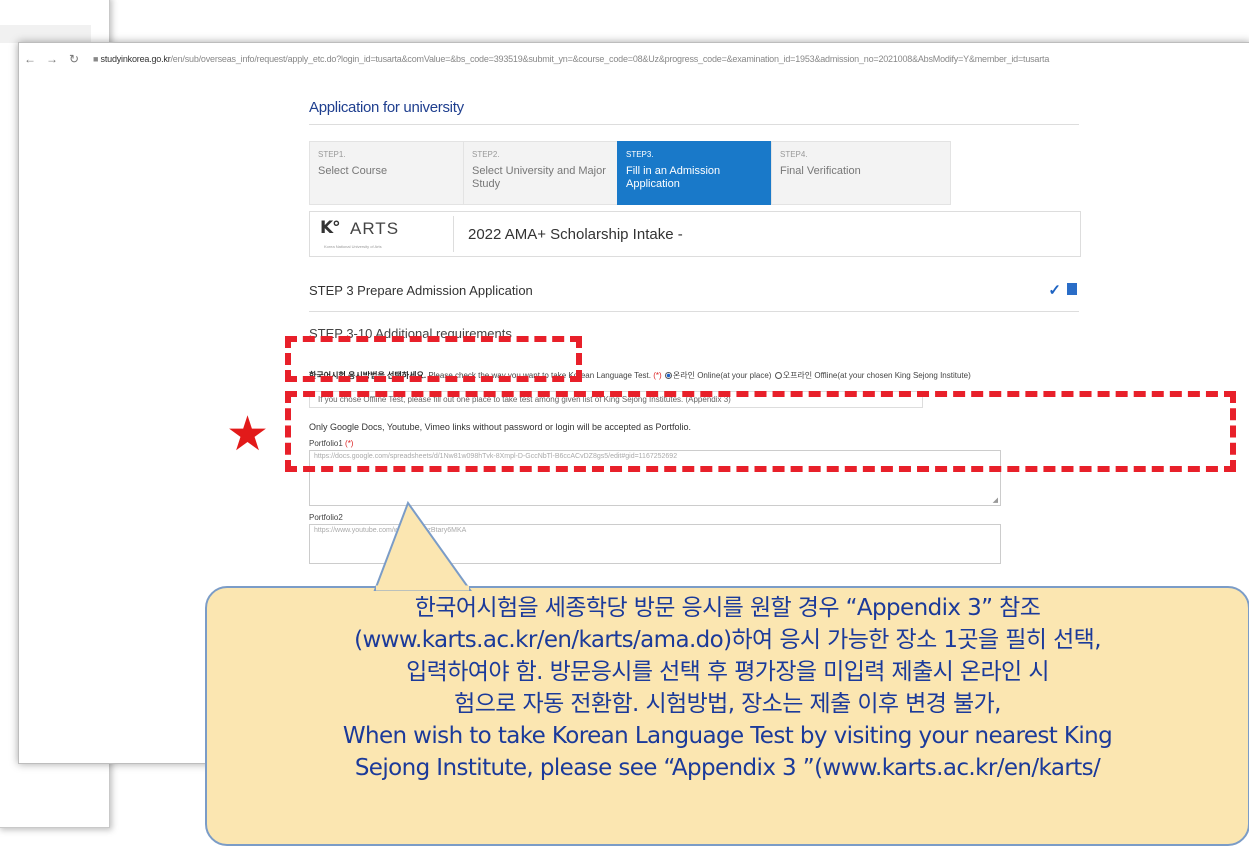 This screenshot has height=846, width=1249. What do you see at coordinates (97, 59) in the screenshot?
I see `lock-icon: ■` at bounding box center [97, 59].